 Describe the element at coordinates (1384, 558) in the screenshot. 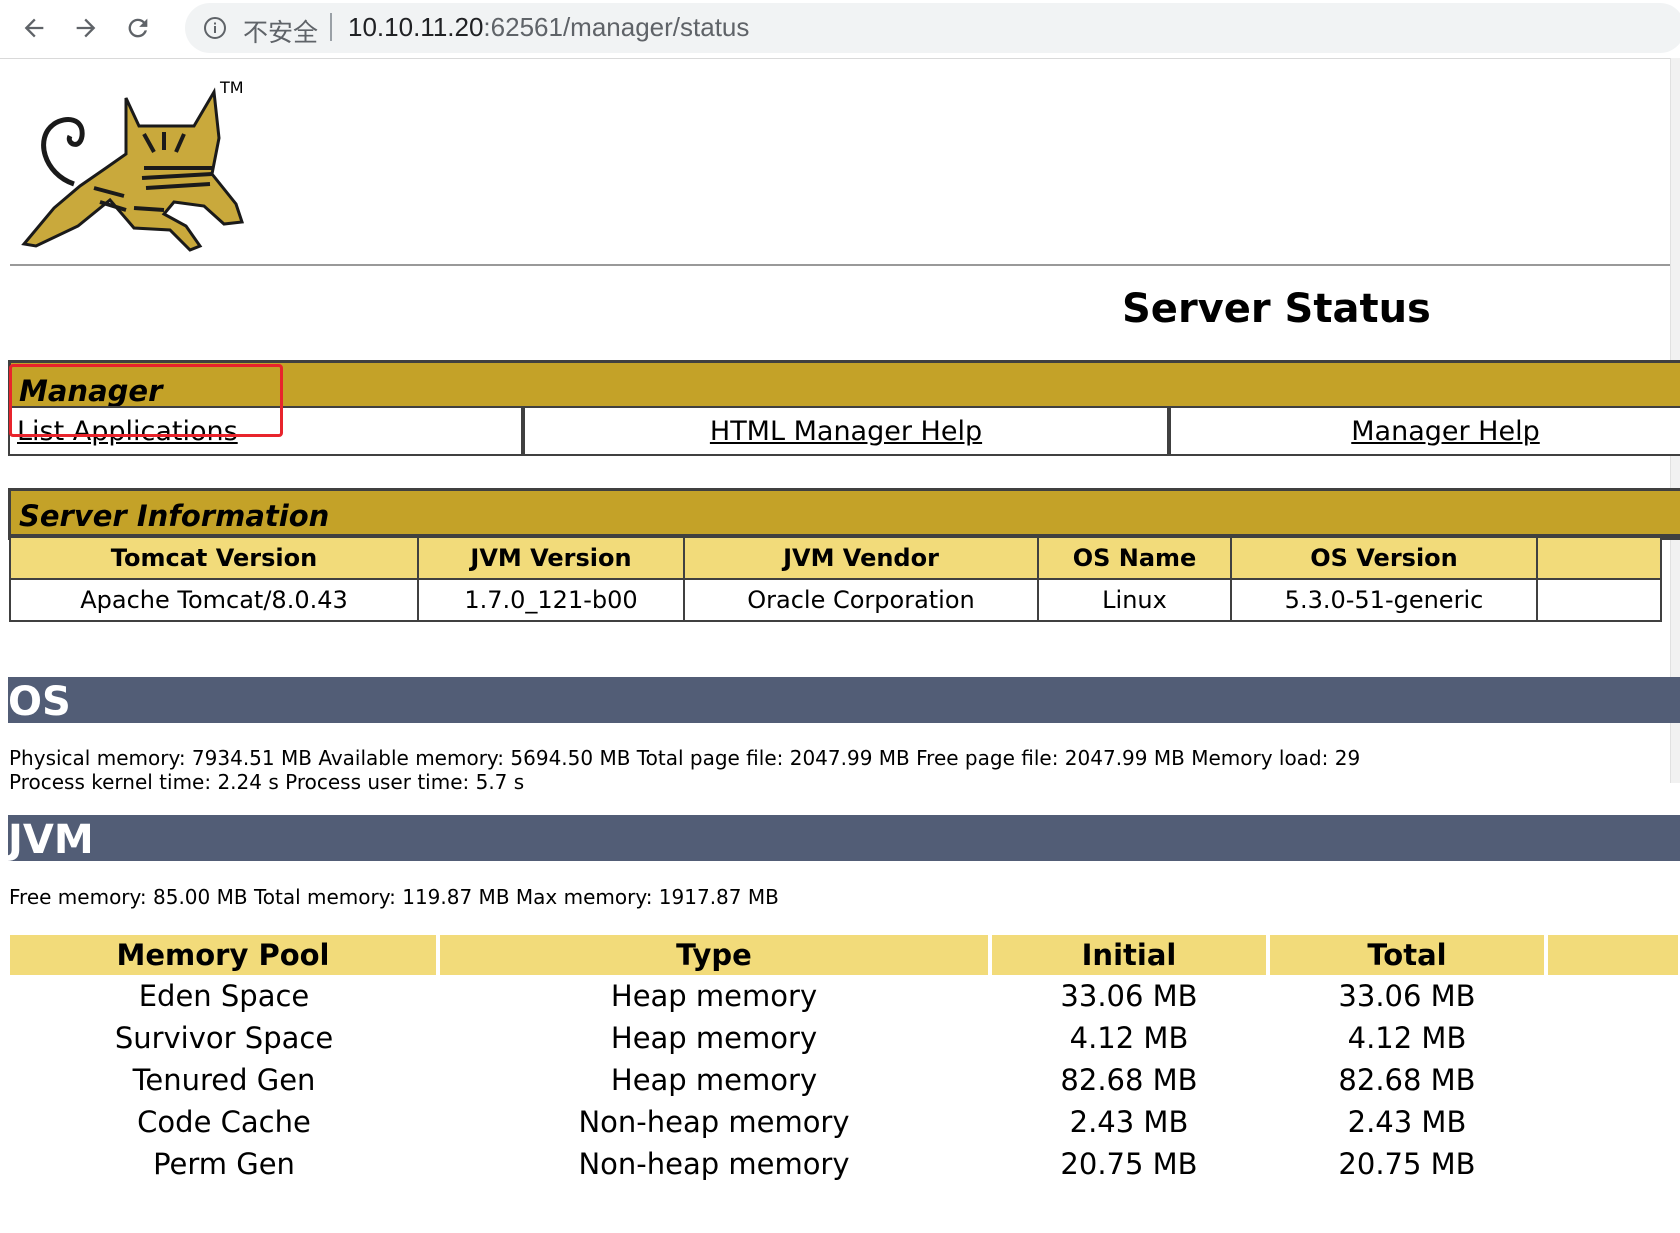

I see `column-header: OS Version` at that location.